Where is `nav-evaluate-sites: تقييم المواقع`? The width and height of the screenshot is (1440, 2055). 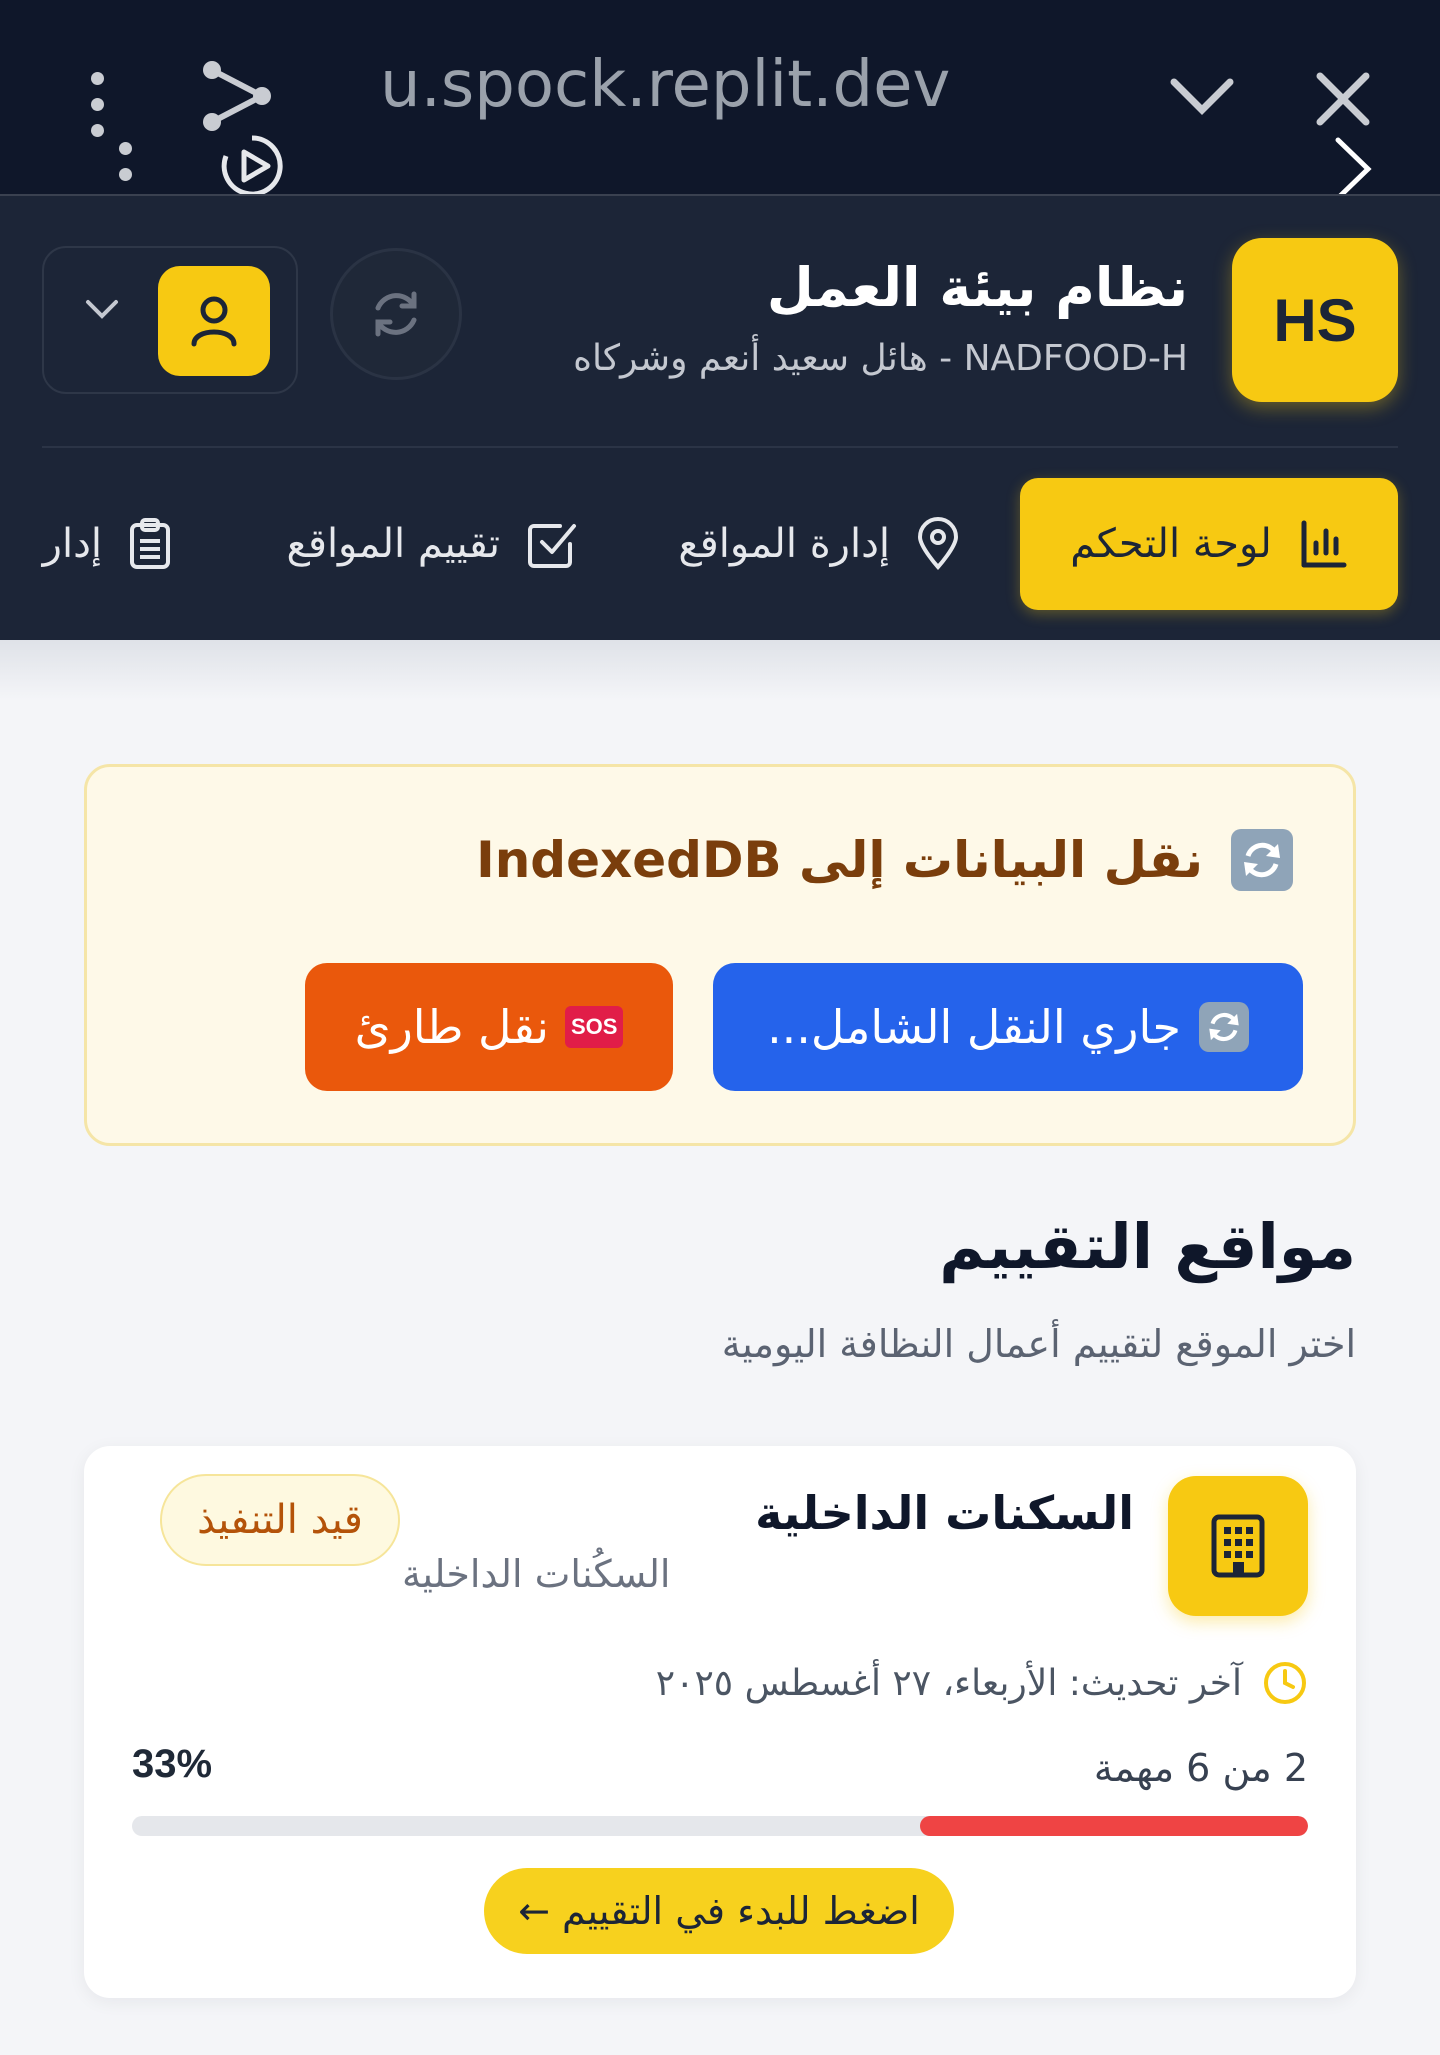 nav-evaluate-sites: تقييم المواقع is located at coordinates (432, 544).